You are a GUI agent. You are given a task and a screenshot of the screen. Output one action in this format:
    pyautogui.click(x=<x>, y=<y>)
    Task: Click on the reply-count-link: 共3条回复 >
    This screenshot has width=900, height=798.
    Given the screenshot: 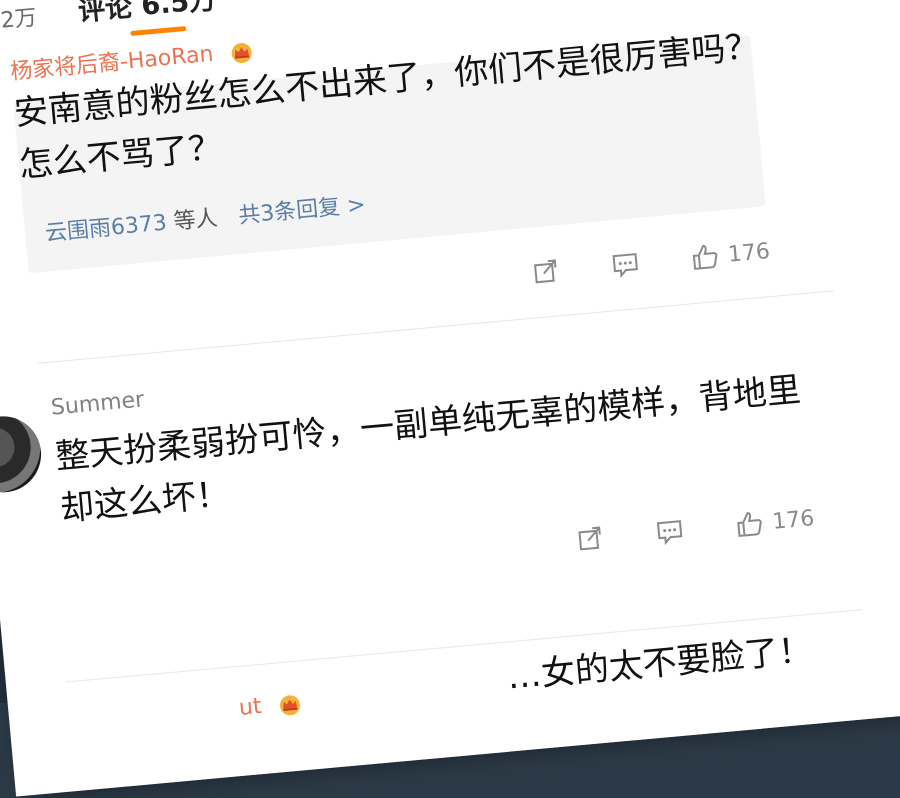 What is the action you would take?
    pyautogui.click(x=301, y=211)
    